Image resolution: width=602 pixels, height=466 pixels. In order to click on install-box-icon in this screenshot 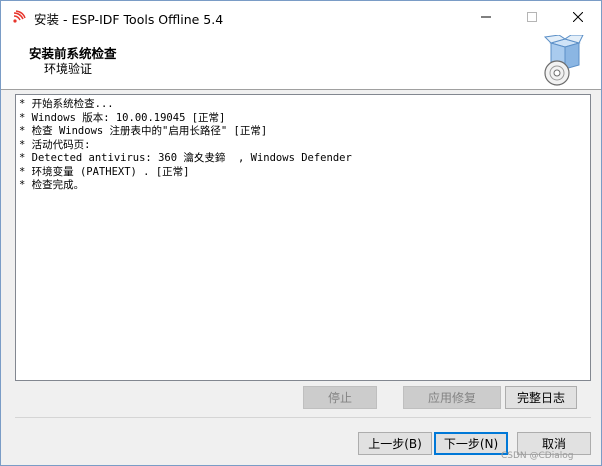, I will do `click(563, 60)`.